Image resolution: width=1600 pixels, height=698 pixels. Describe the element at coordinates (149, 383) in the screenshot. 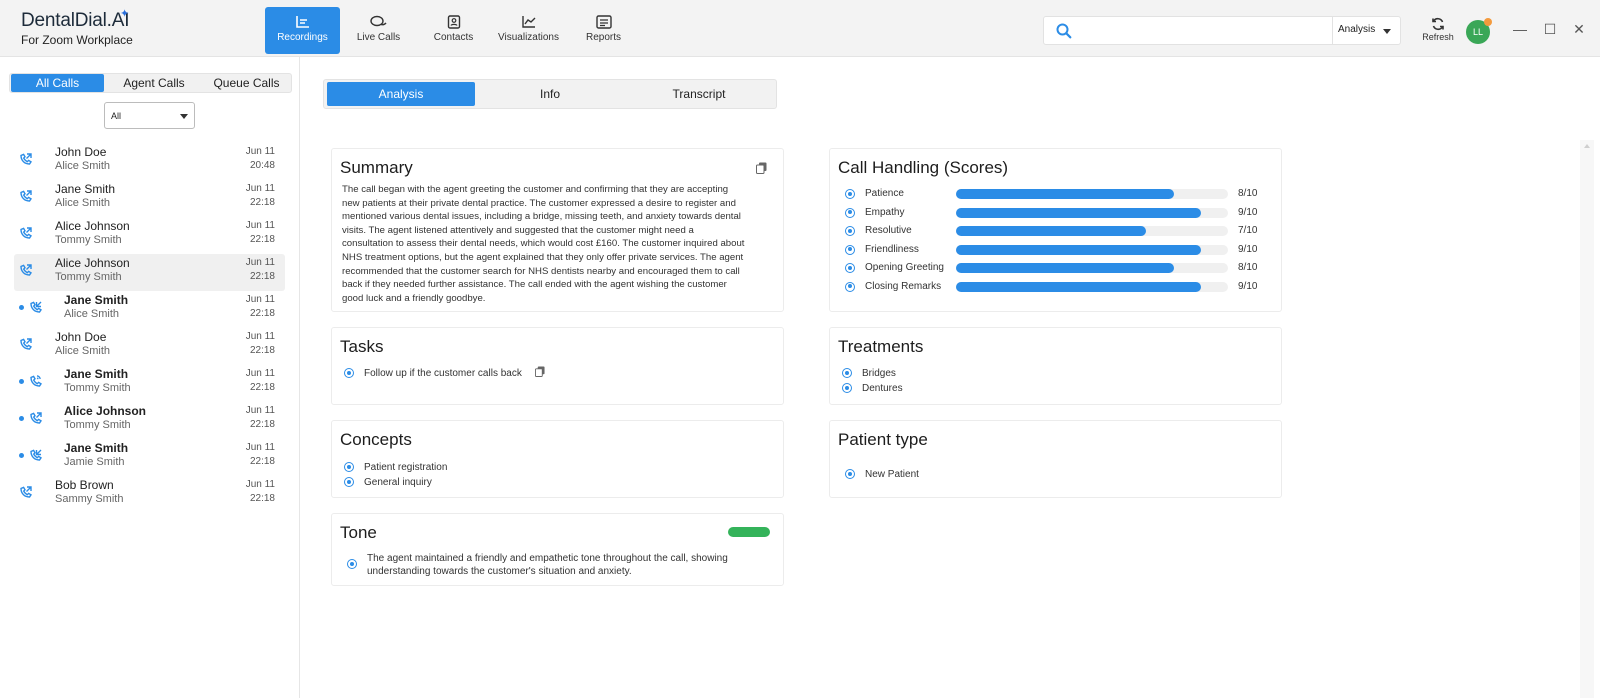

I see `call-list-item: Jane Smith Tommy Smith Jun 11 22:18` at that location.